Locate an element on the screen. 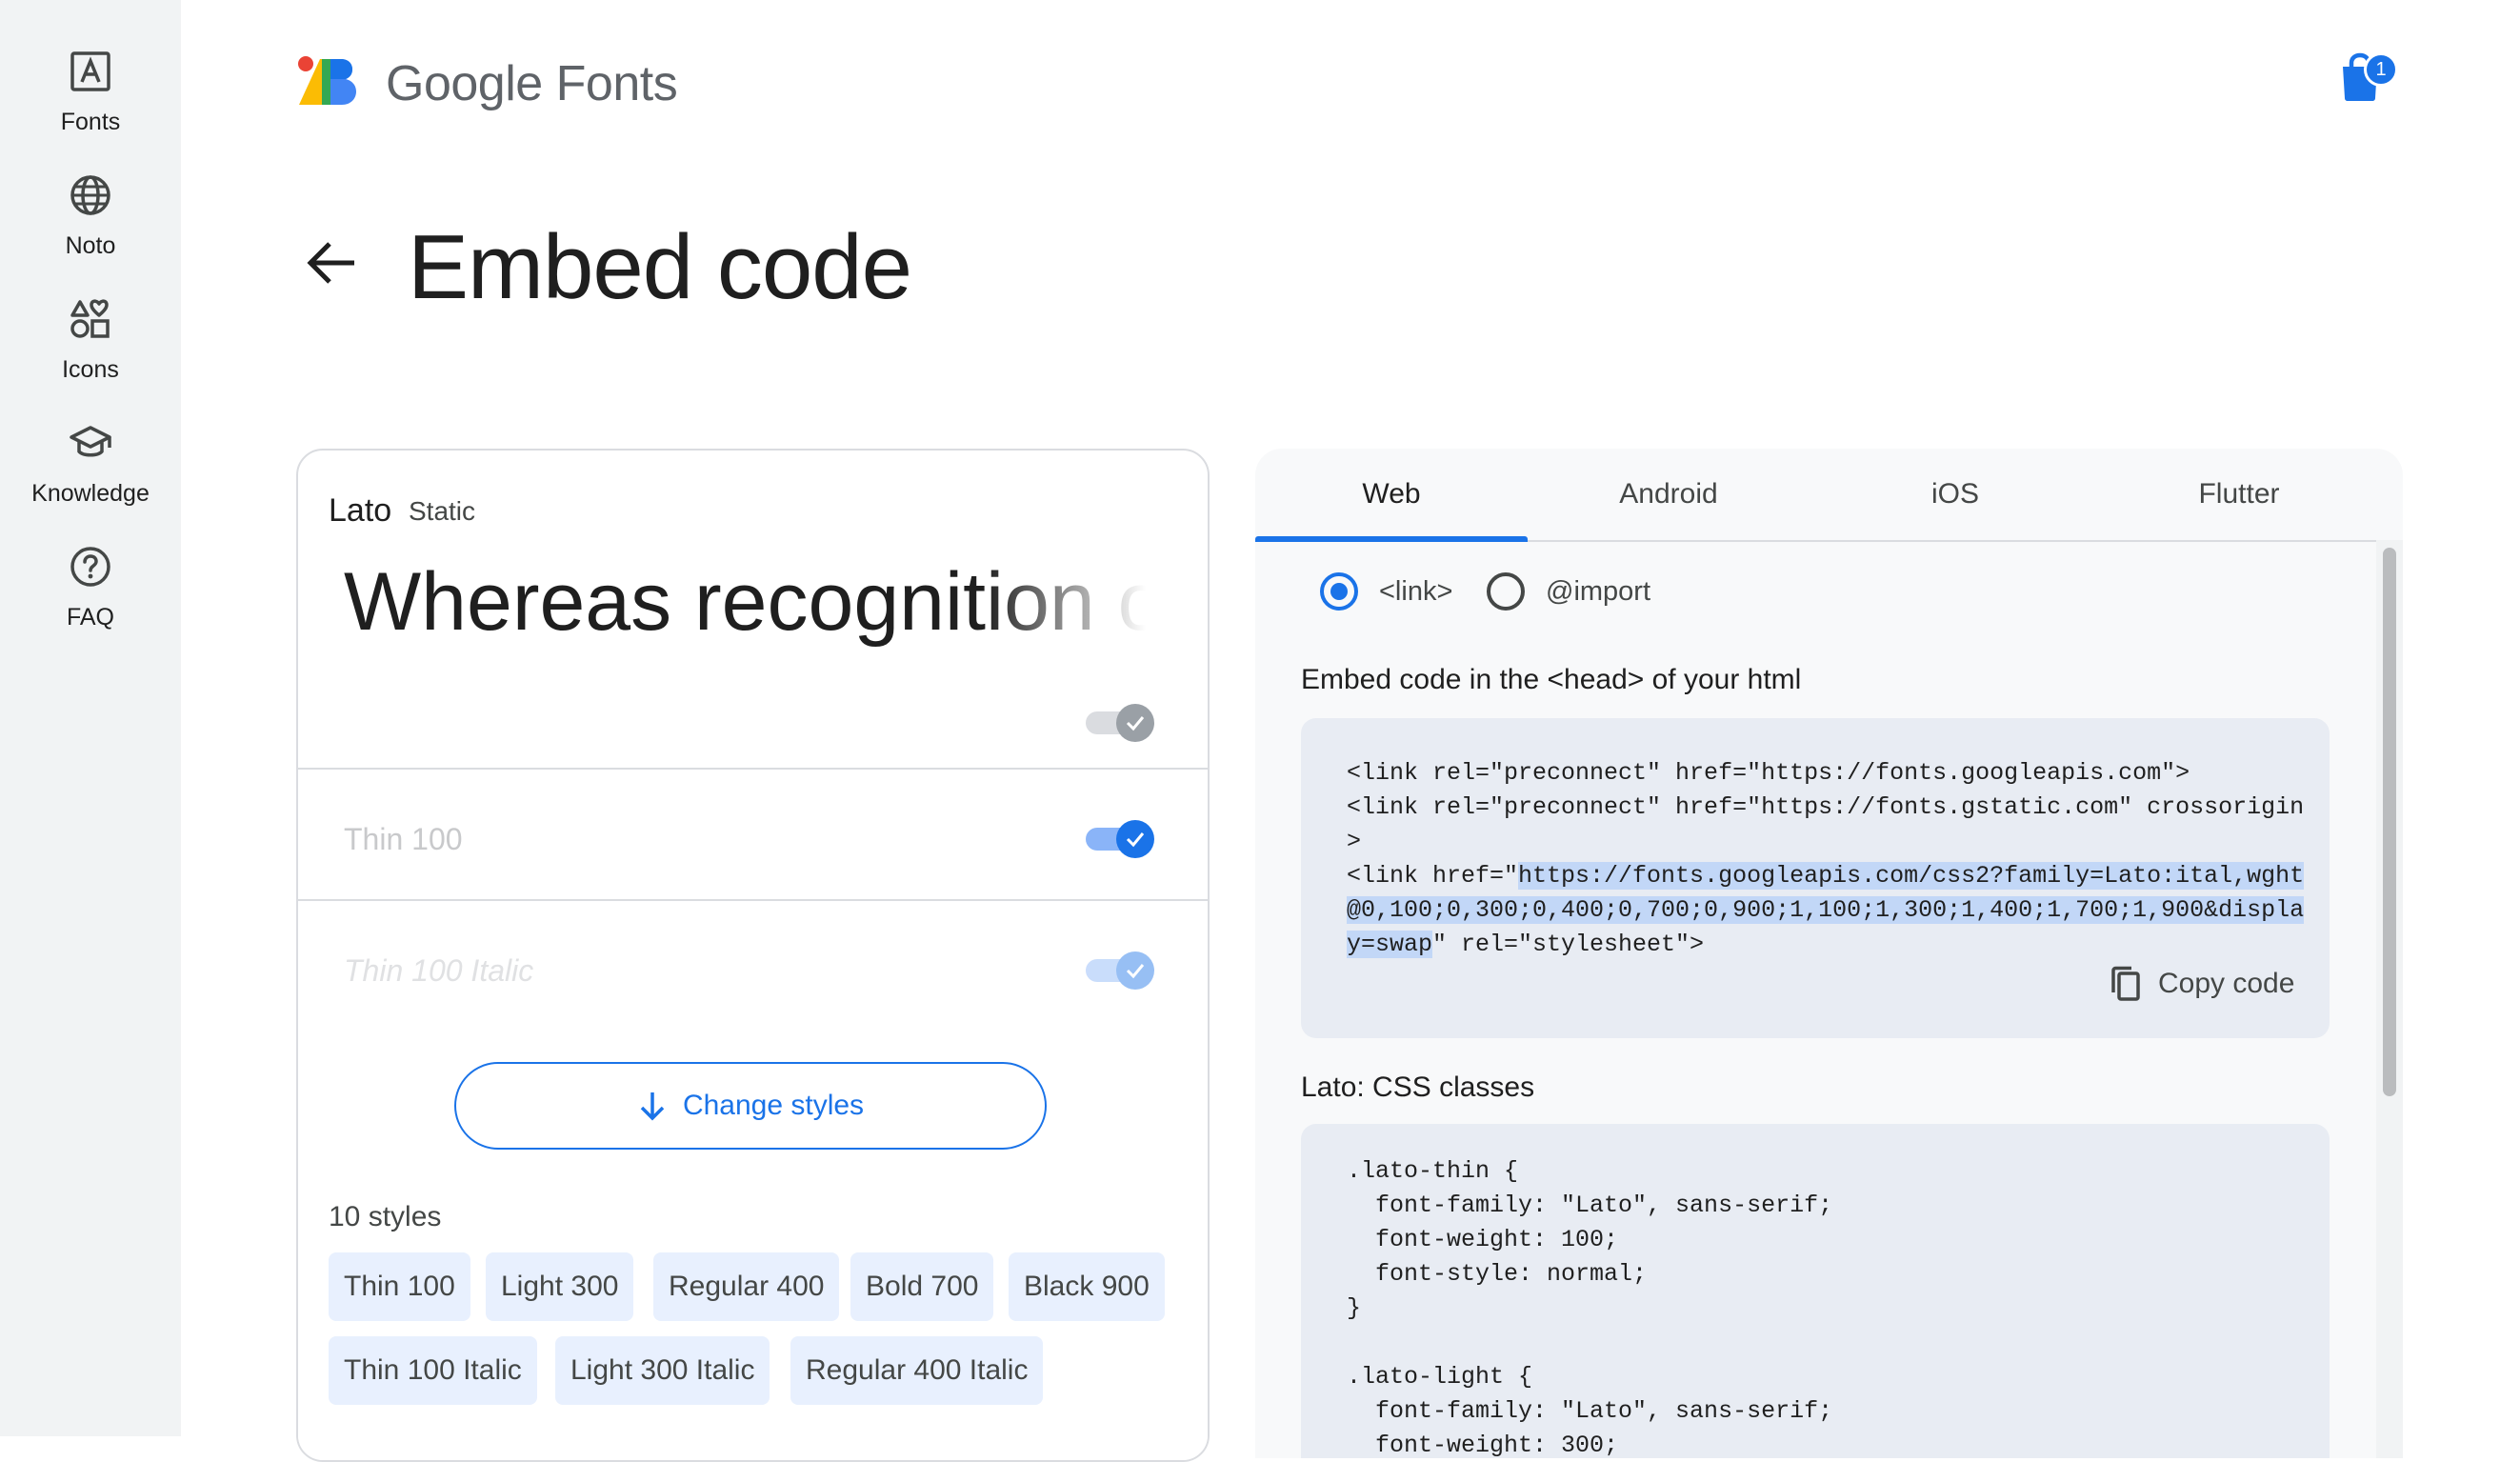 This screenshot has height=1462, width=2520. tab-android: Android is located at coordinates (1669, 495).